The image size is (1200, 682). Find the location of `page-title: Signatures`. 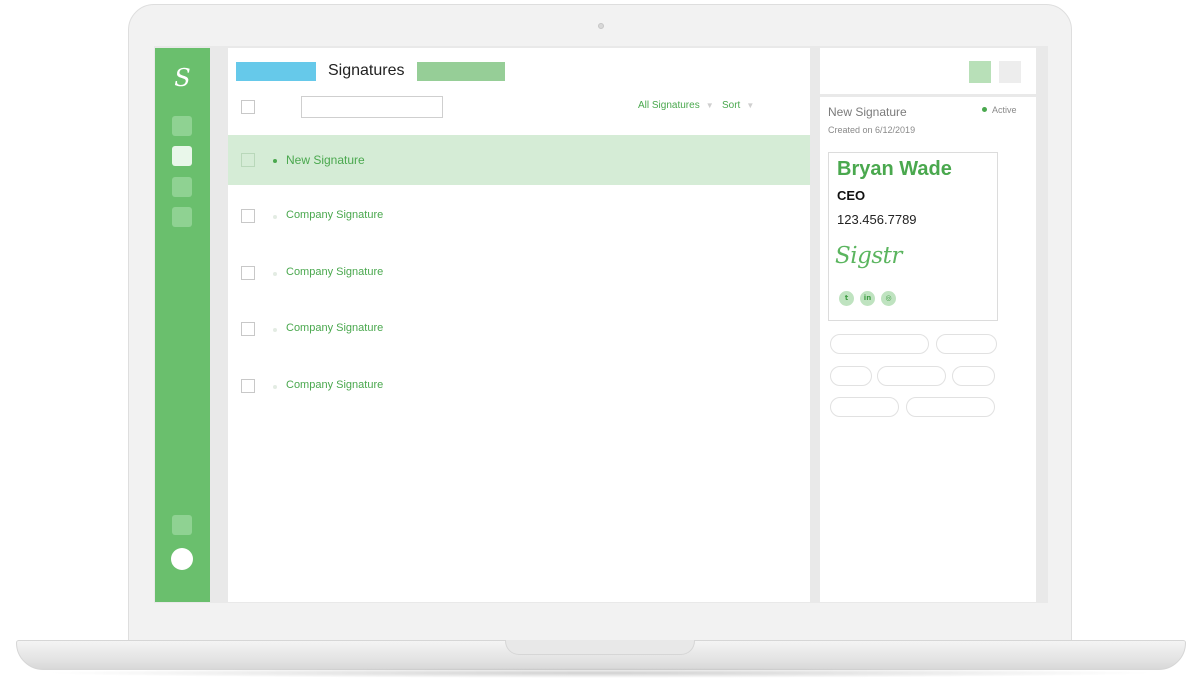

page-title: Signatures is located at coordinates (366, 70).